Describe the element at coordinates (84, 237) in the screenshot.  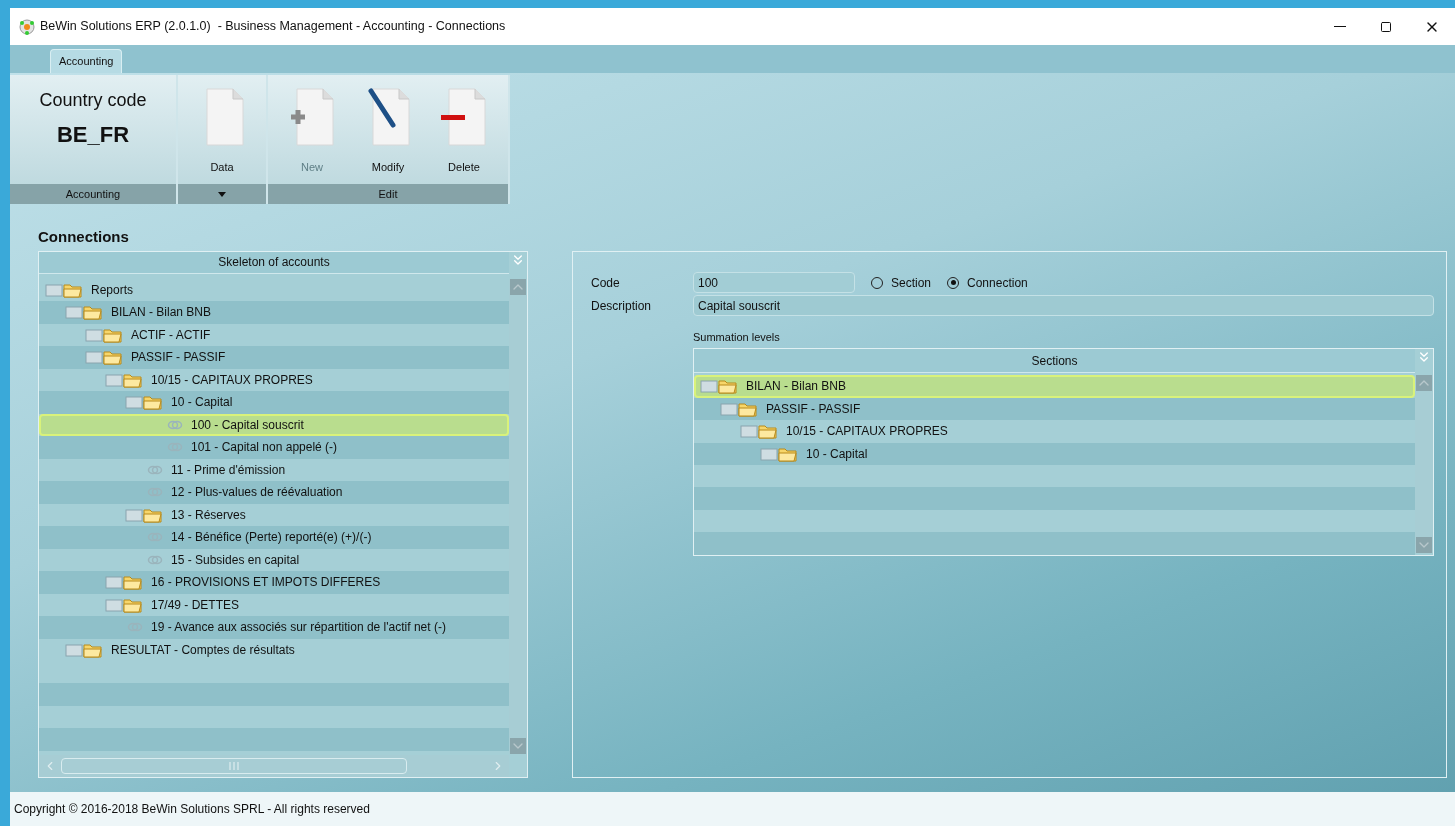
I see `page-title: Connections` at that location.